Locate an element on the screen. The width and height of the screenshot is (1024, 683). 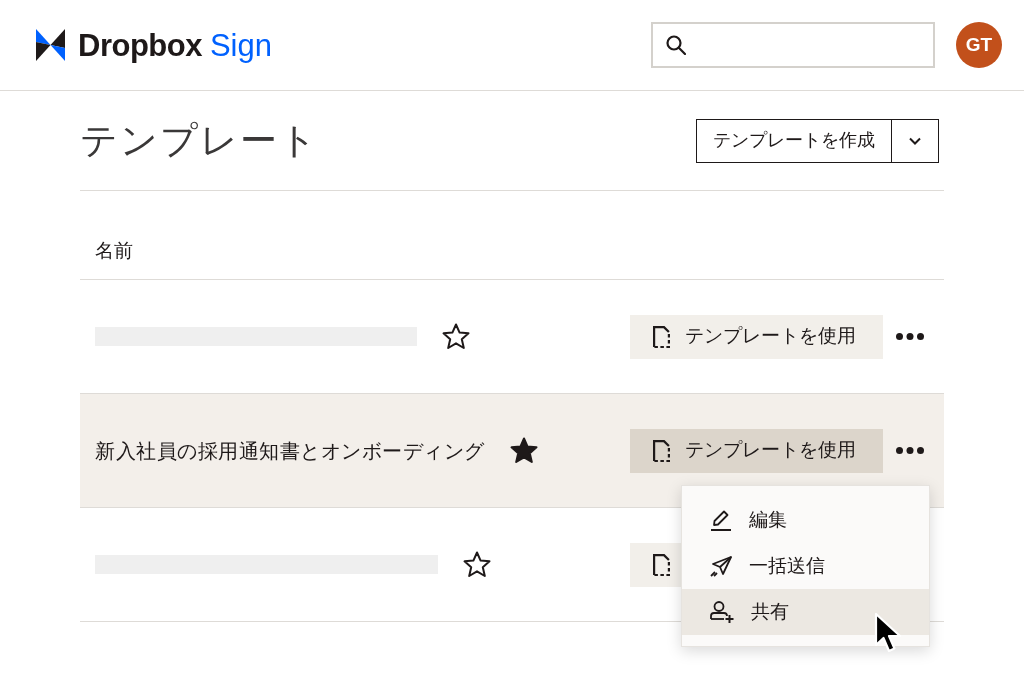
logo-wordmark: Dropbox is located at coordinates (140, 45).